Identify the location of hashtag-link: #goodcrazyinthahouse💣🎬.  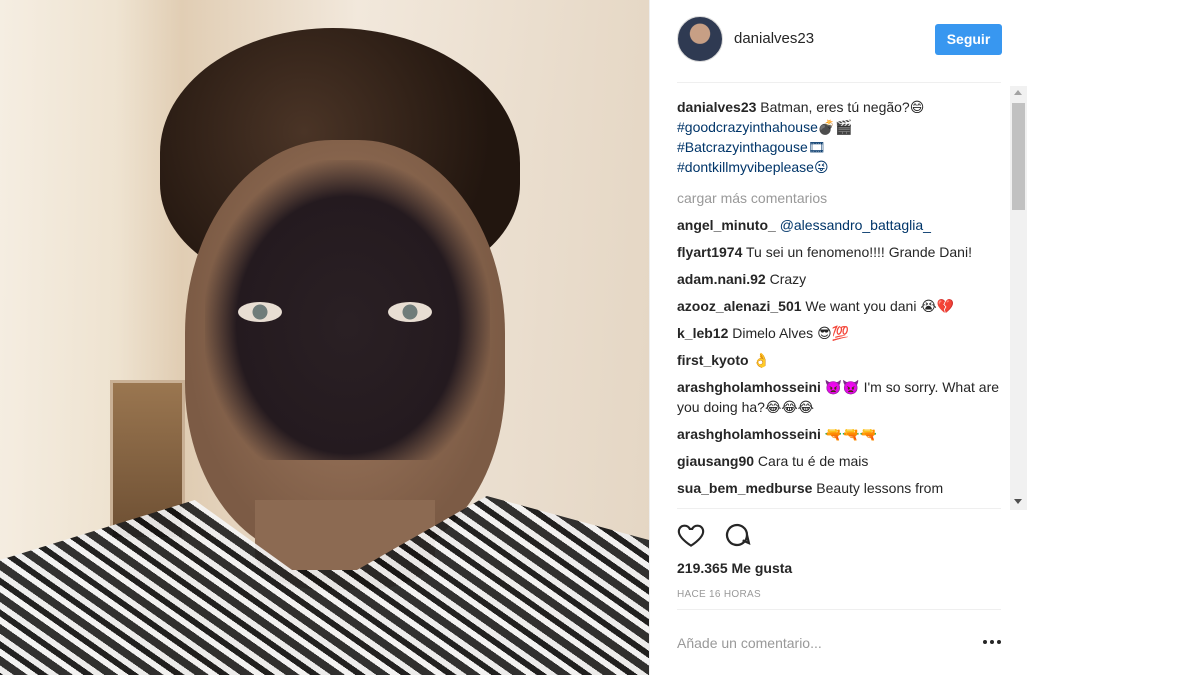
(844, 127).